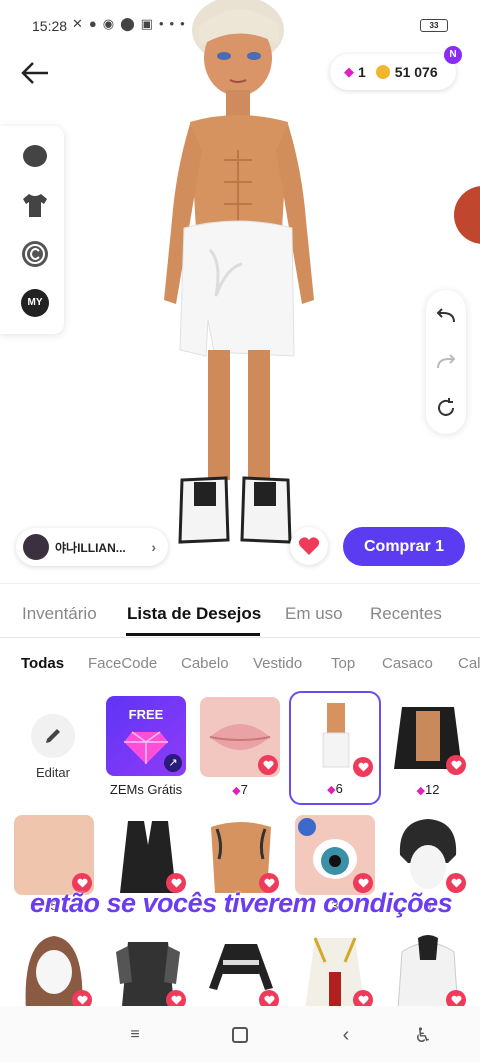 The height and width of the screenshot is (1062, 480). Describe the element at coordinates (362, 72) in the screenshot. I see `gem-count: 1` at that location.